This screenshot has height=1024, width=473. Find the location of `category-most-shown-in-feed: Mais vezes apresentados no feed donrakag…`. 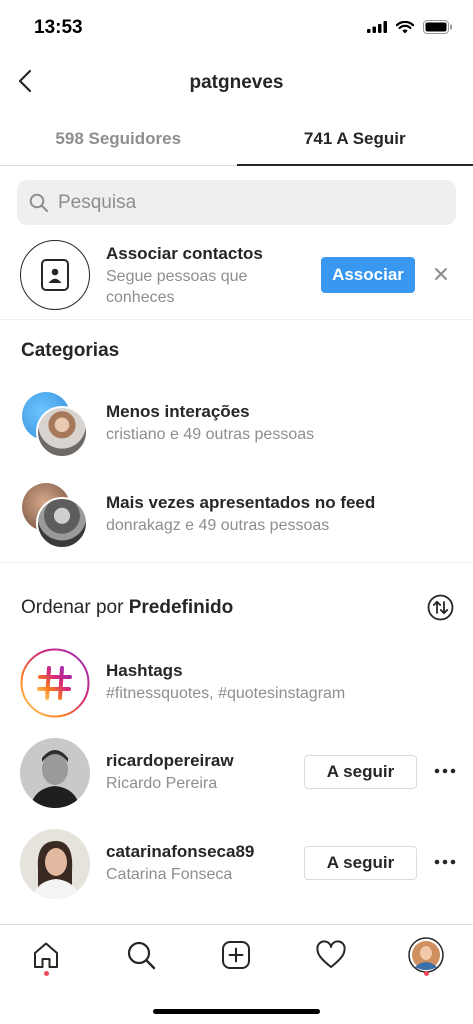

category-most-shown-in-feed: Mais vezes apresentados no feed donrakag… is located at coordinates (236, 522).